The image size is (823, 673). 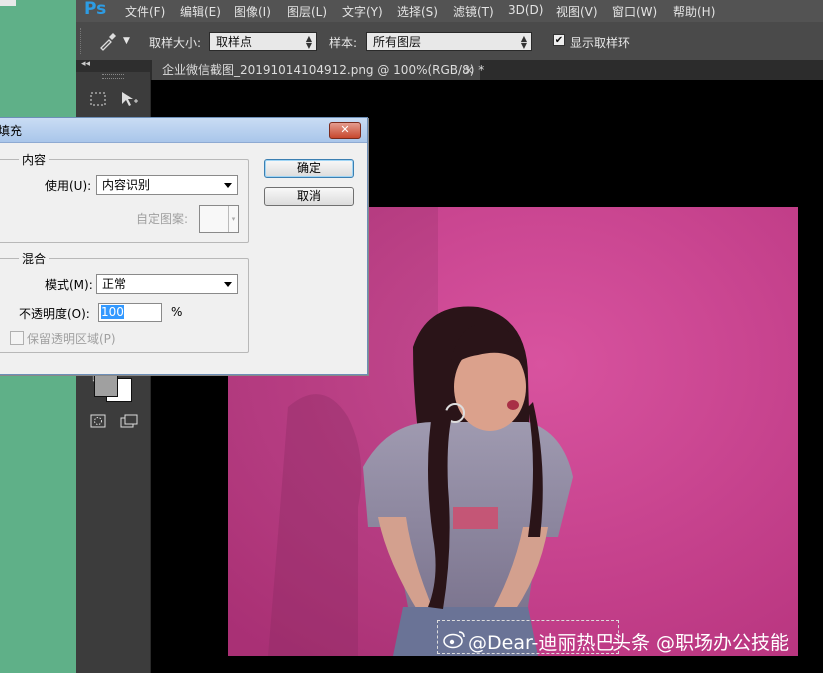 I want to click on dialog-title: 填充, so click(x=11, y=131).